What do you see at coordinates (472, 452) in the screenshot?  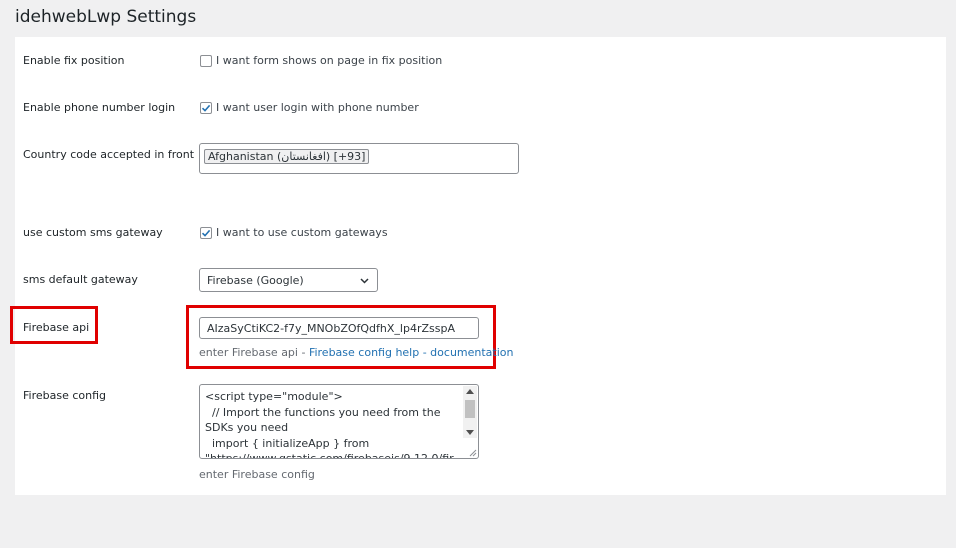 I see `resize-grip-icon` at bounding box center [472, 452].